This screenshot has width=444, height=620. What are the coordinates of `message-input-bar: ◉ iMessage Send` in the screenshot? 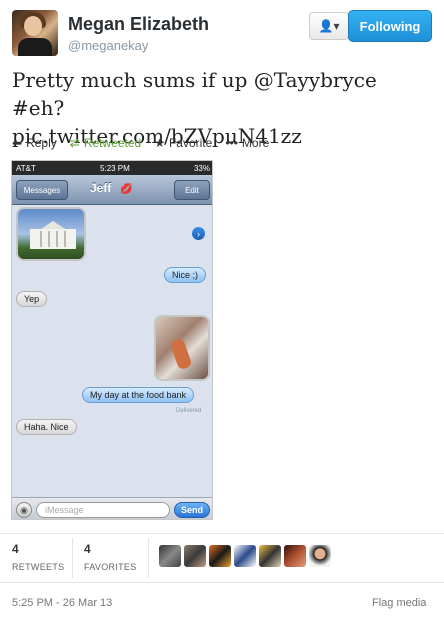 It's located at (112, 508).